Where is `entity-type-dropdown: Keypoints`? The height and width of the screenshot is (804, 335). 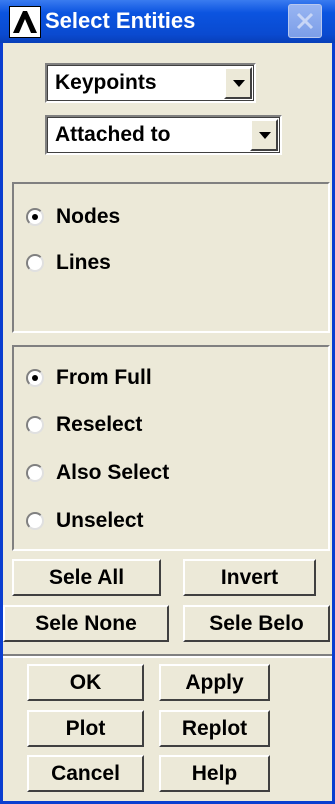
entity-type-dropdown: Keypoints is located at coordinates (150, 83).